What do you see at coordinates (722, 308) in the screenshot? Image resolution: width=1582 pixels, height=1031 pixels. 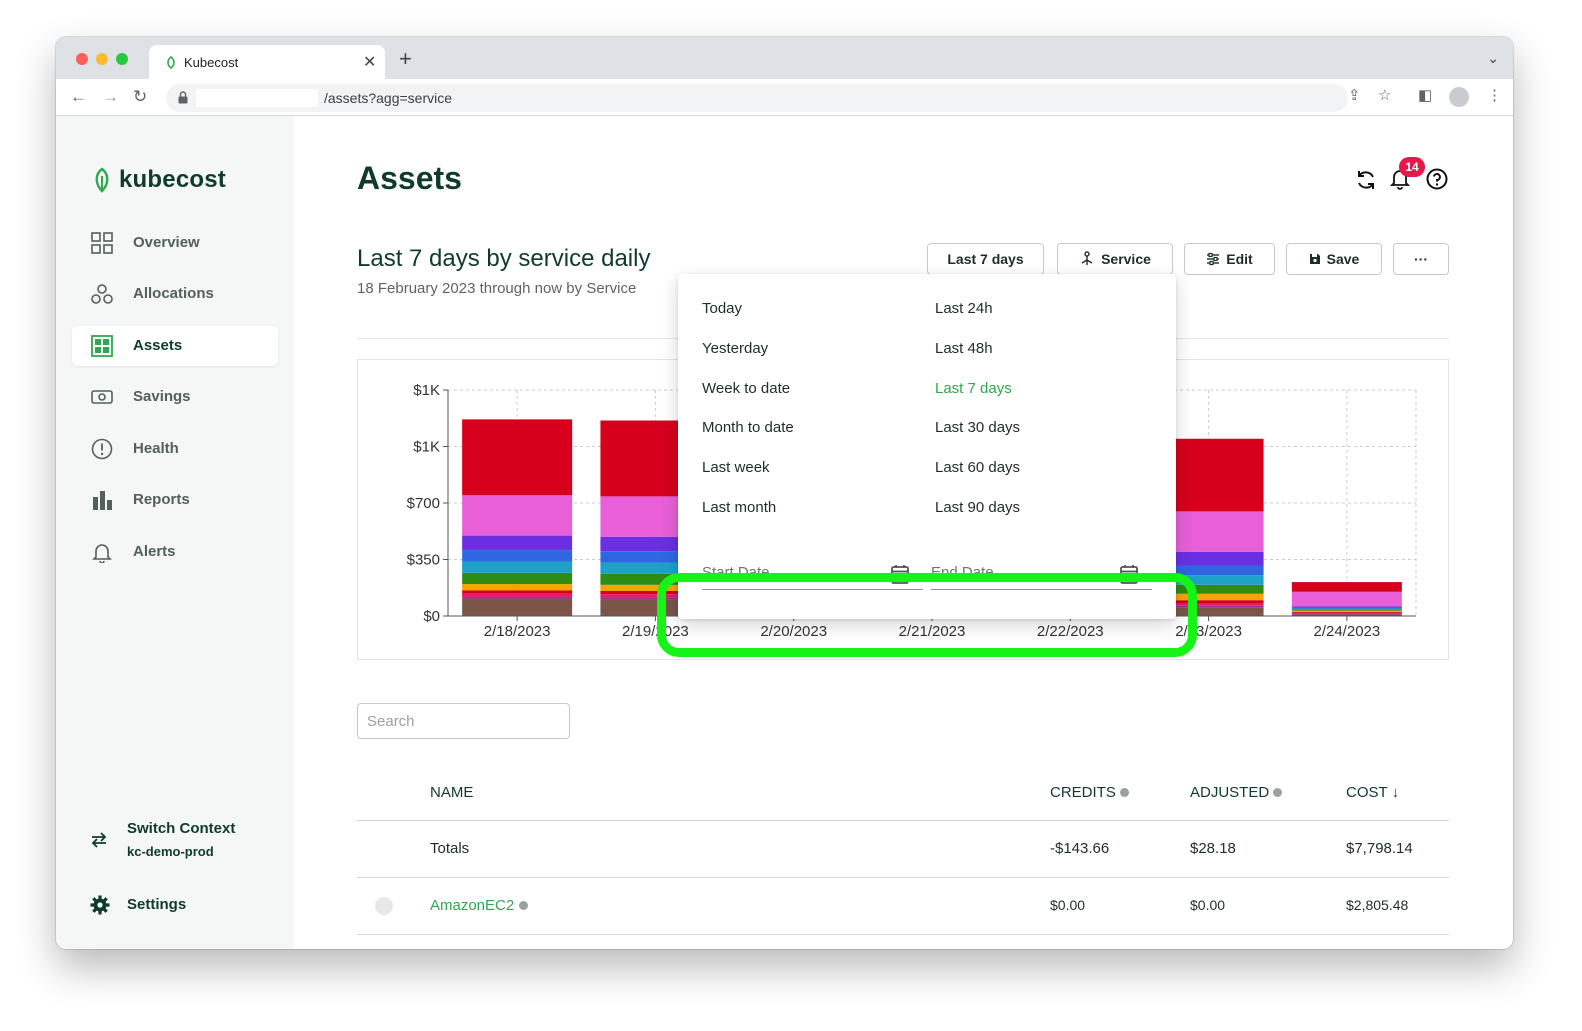 I see `menu-item-today: Today` at bounding box center [722, 308].